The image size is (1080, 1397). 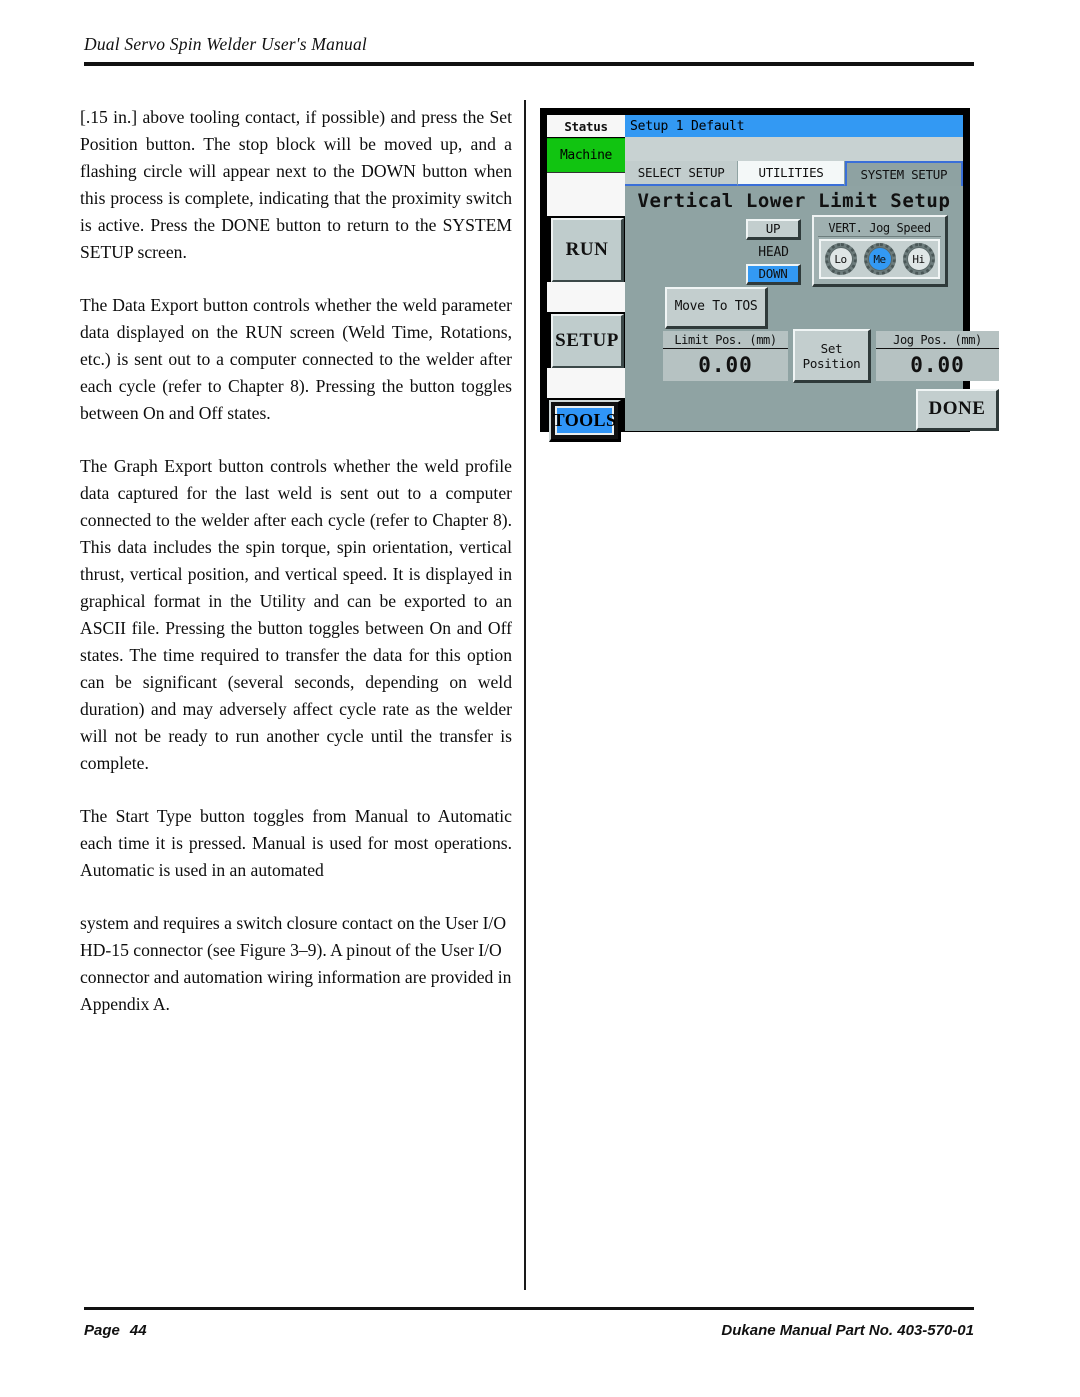 What do you see at coordinates (879, 228) in the screenshot?
I see `vert-jog-speed-title: VERT. Jog Speed` at bounding box center [879, 228].